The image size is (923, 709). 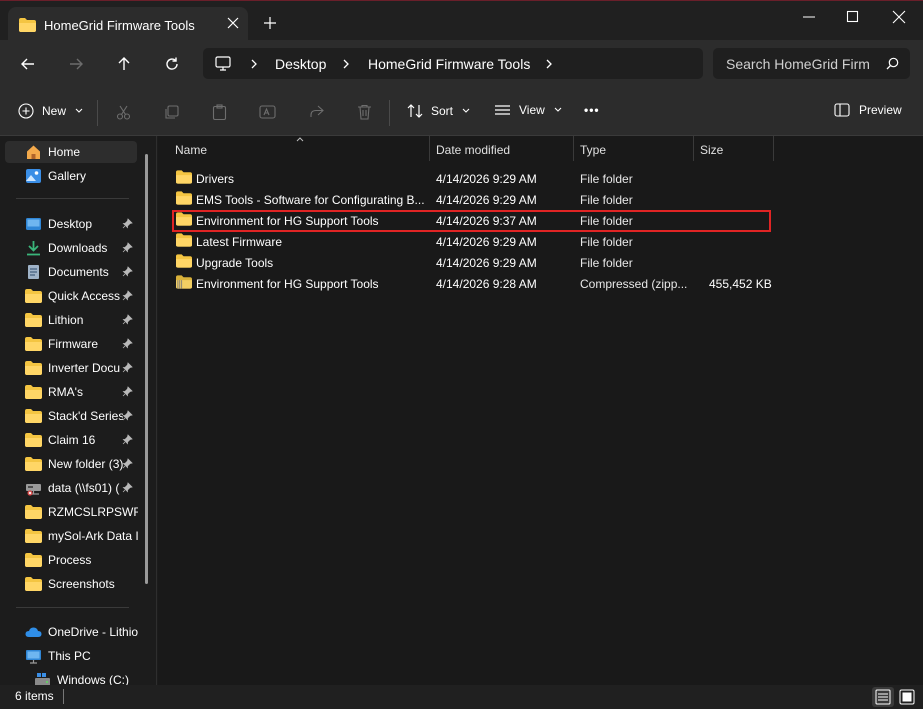 I want to click on file-name: Drivers, so click(x=215, y=179).